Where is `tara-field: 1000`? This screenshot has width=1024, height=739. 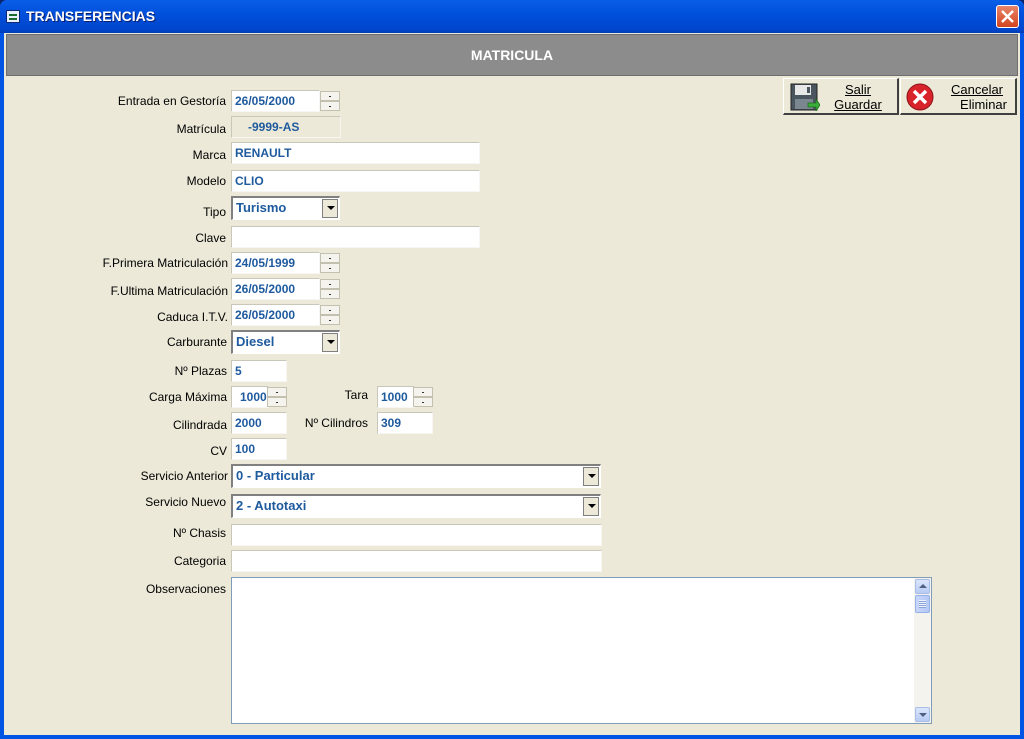
tara-field: 1000 is located at coordinates (396, 397).